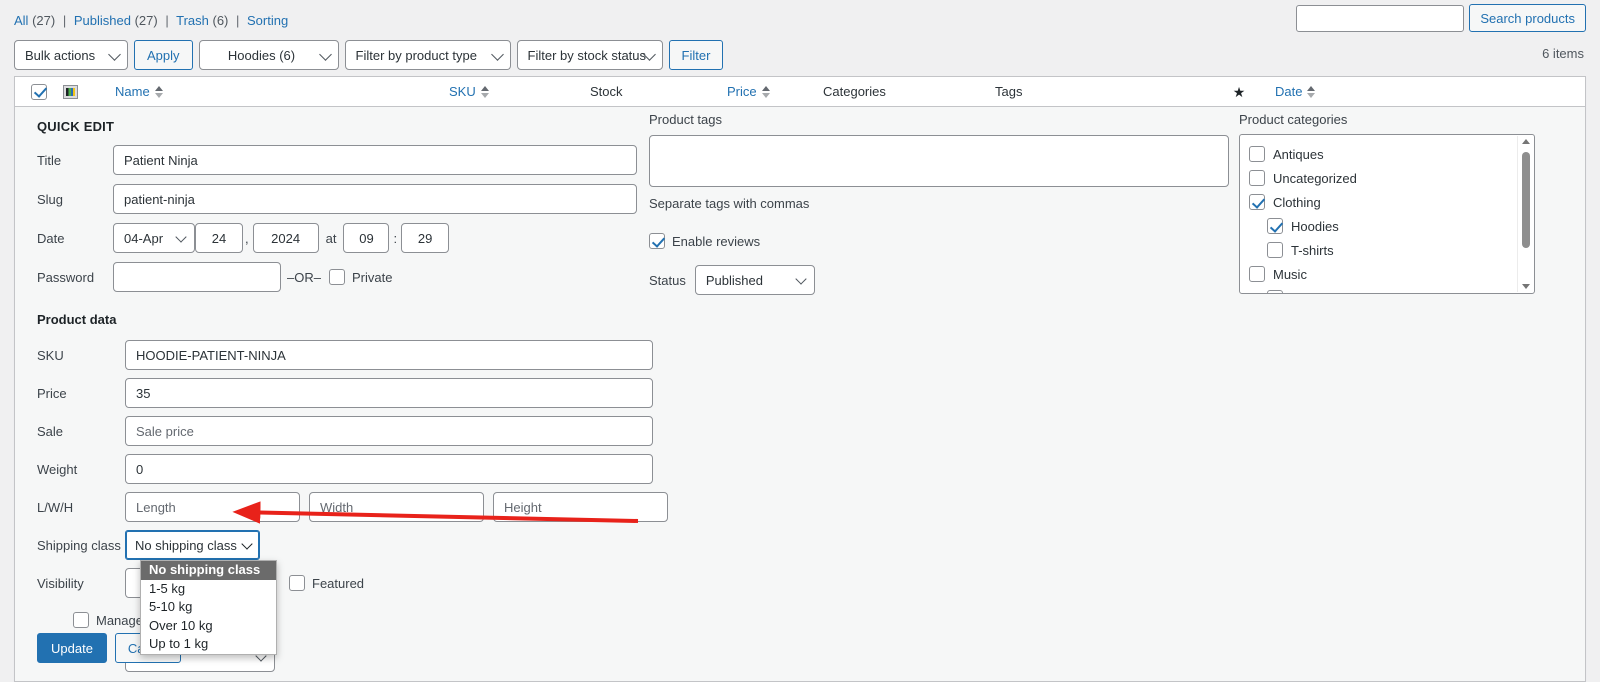 This screenshot has width=1600, height=682. Describe the element at coordinates (154, 238) in the screenshot. I see `date-month-select: 04-Apr` at that location.